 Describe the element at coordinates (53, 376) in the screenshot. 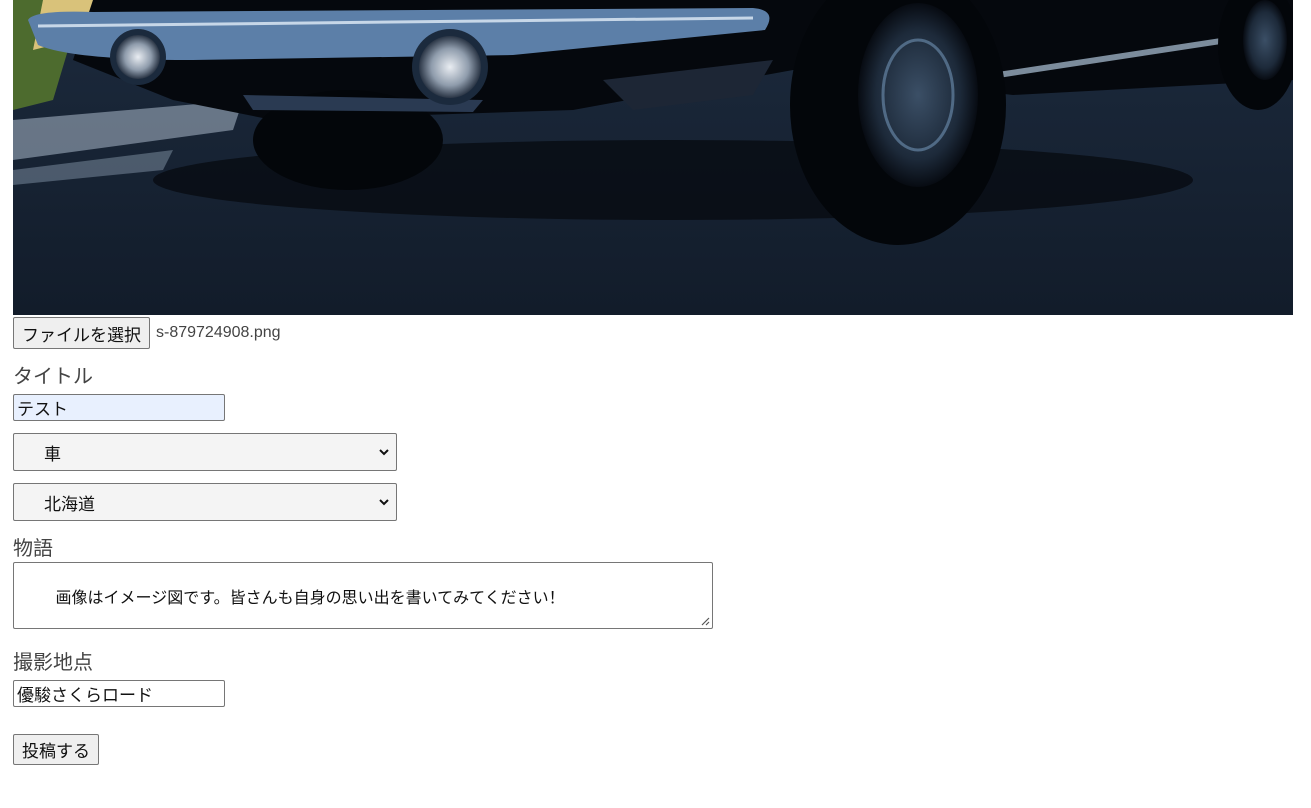

I see `title-label: タイトル` at that location.